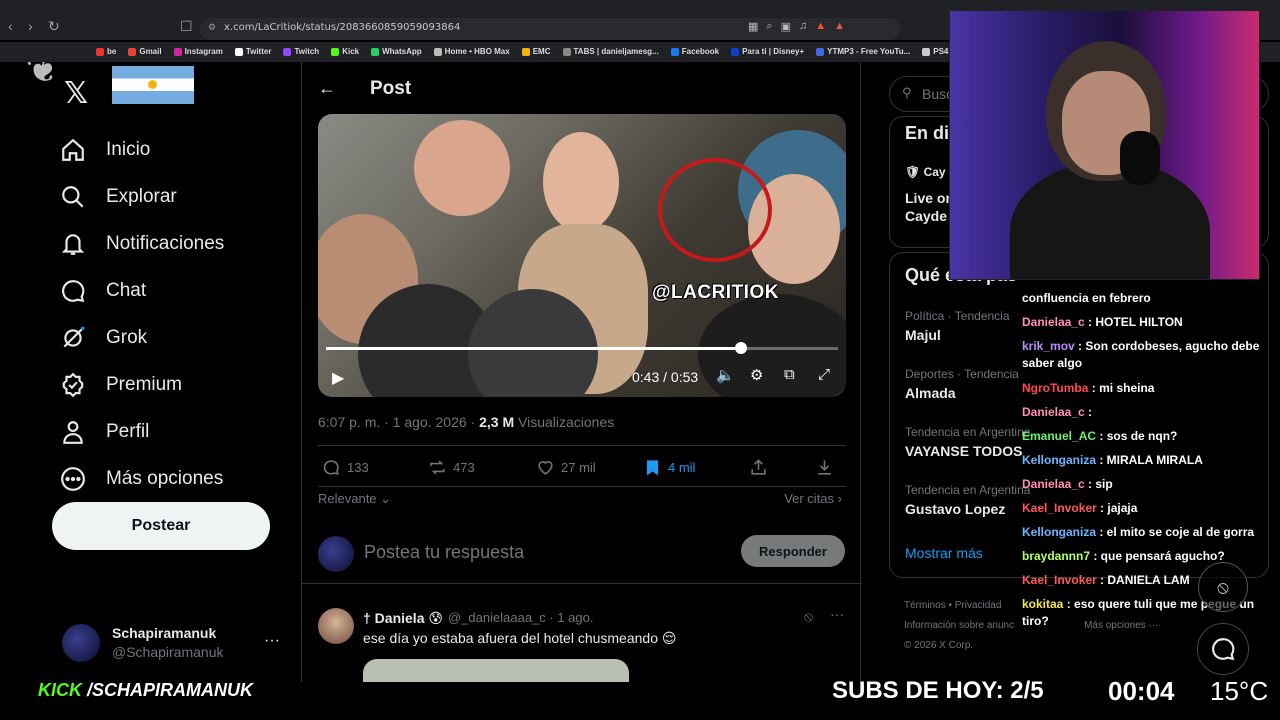  I want to click on music-icon: ♫, so click(803, 26).